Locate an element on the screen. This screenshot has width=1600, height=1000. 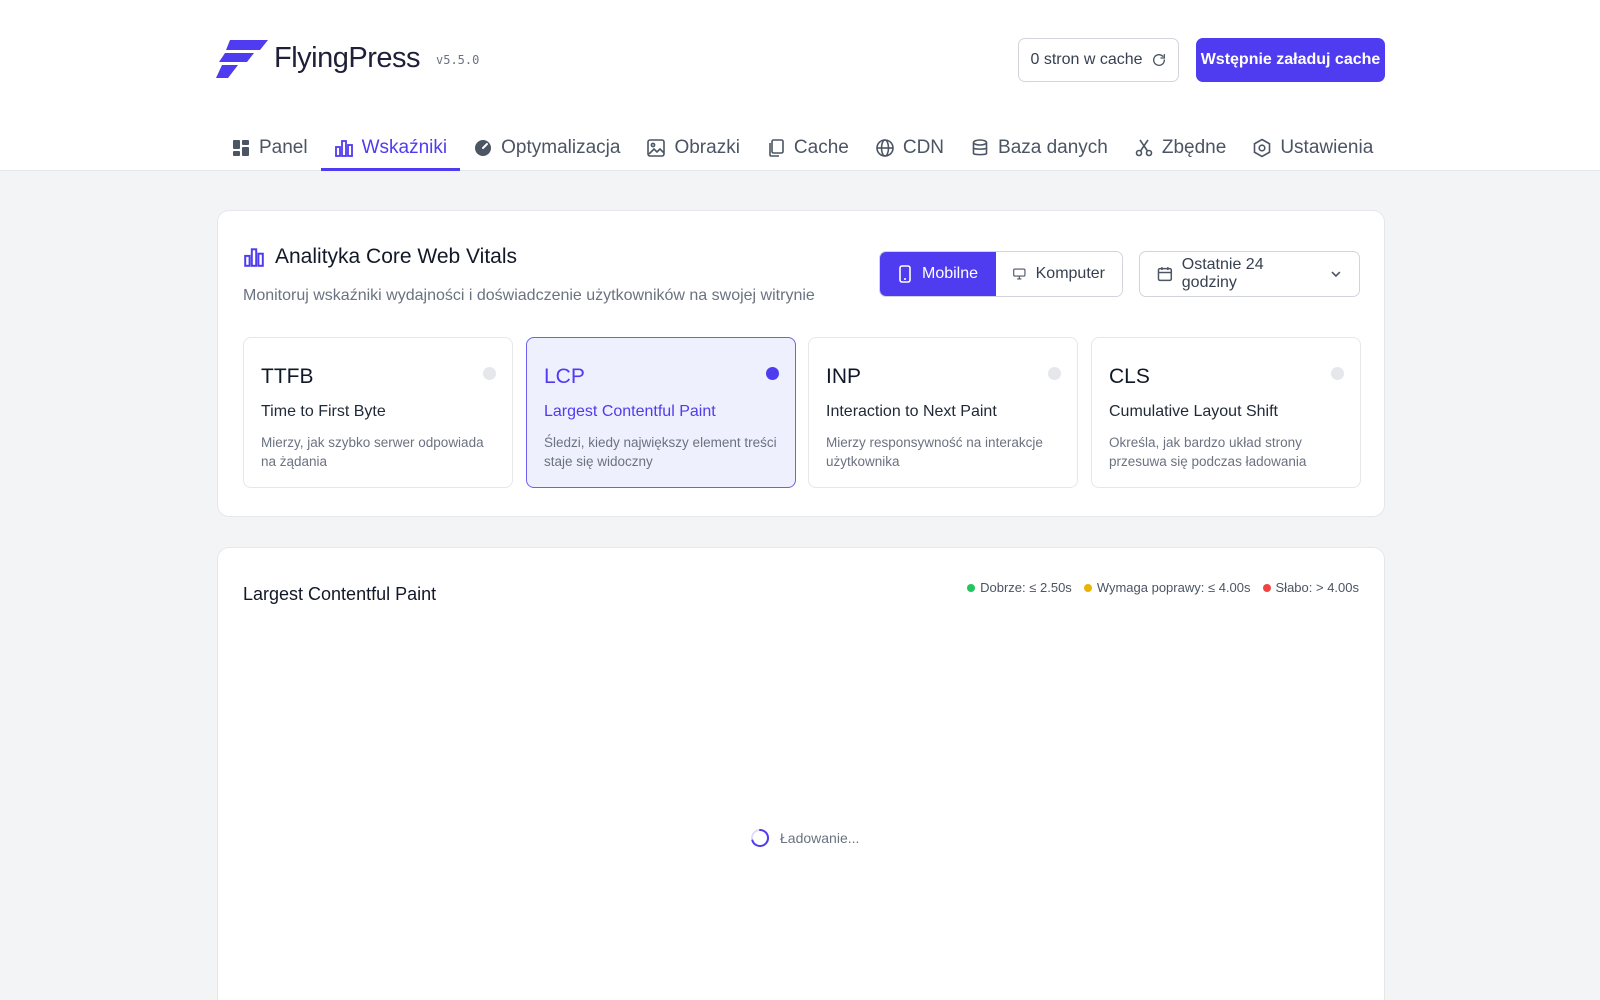
tab-database: Baza danych is located at coordinates (1039, 147).